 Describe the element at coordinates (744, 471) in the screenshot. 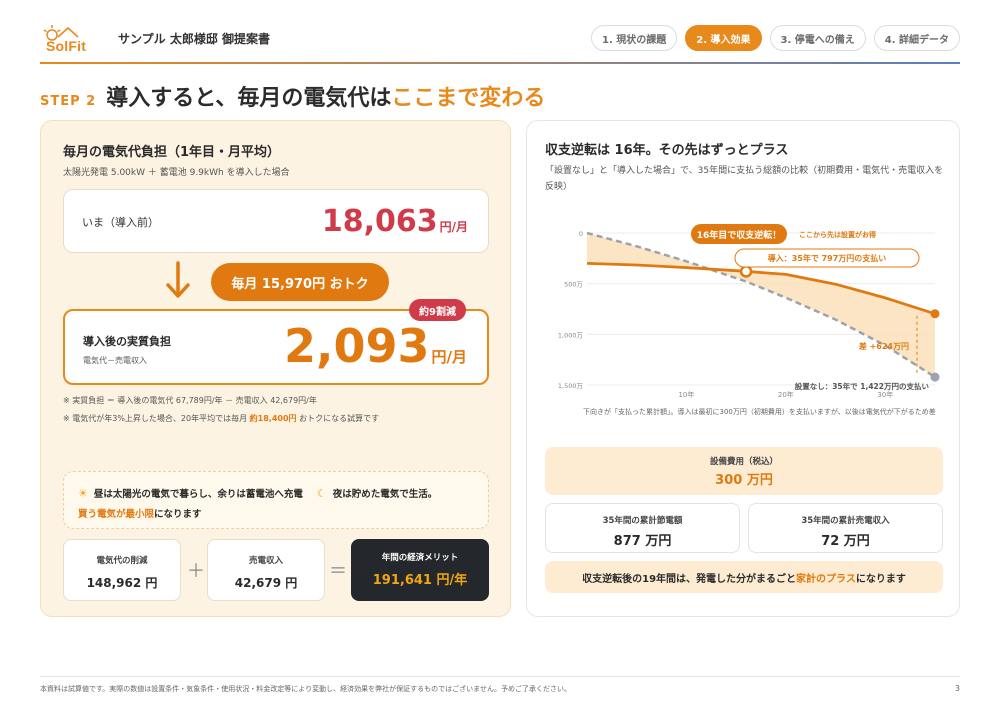

I see `equipment-cost-box: 設備費用（税込） 300 万円` at that location.